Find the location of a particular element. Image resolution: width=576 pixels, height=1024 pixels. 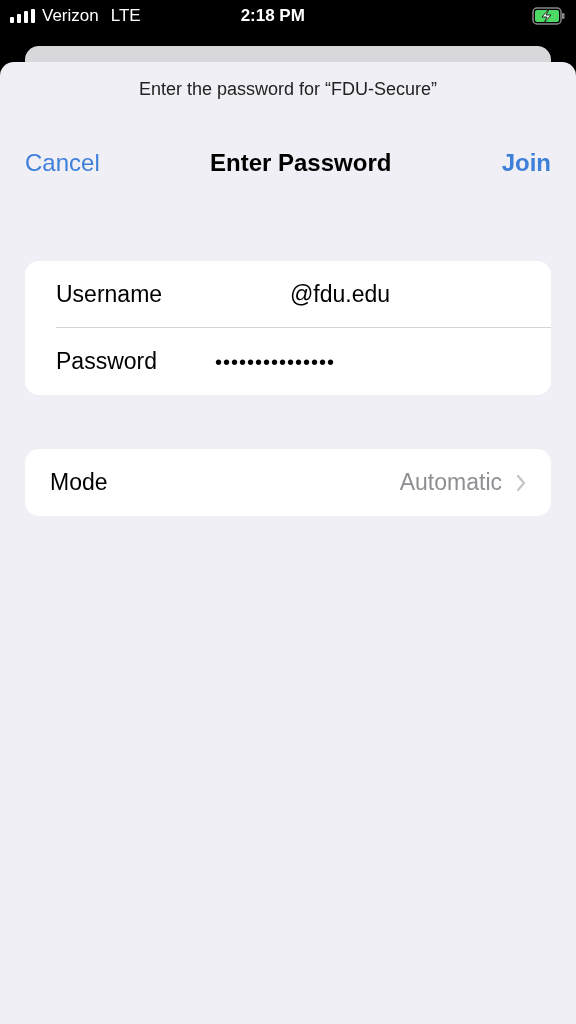

chevron-icon is located at coordinates (521, 482).